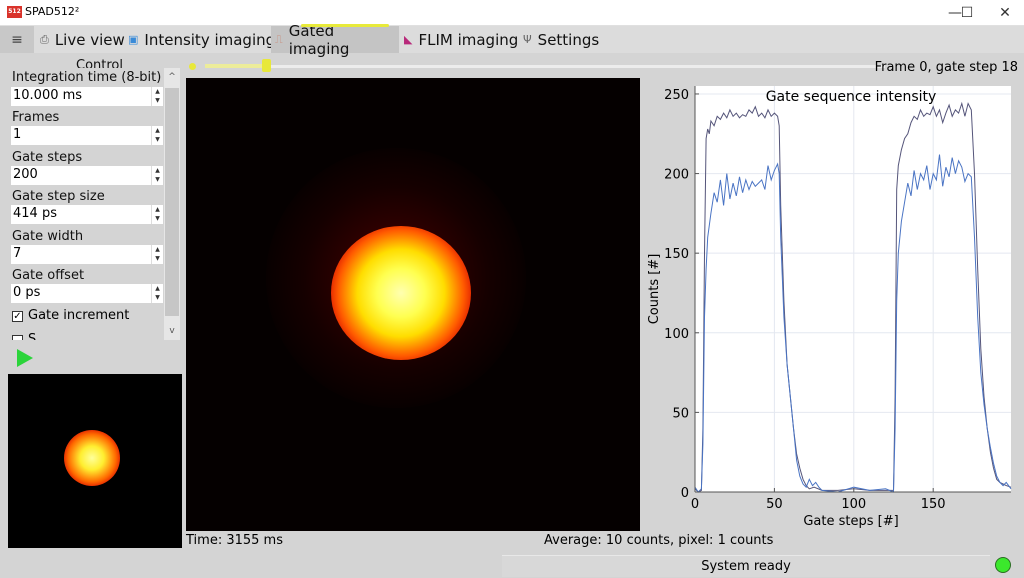  I want to click on window-title: SPAD512², so click(52, 11).